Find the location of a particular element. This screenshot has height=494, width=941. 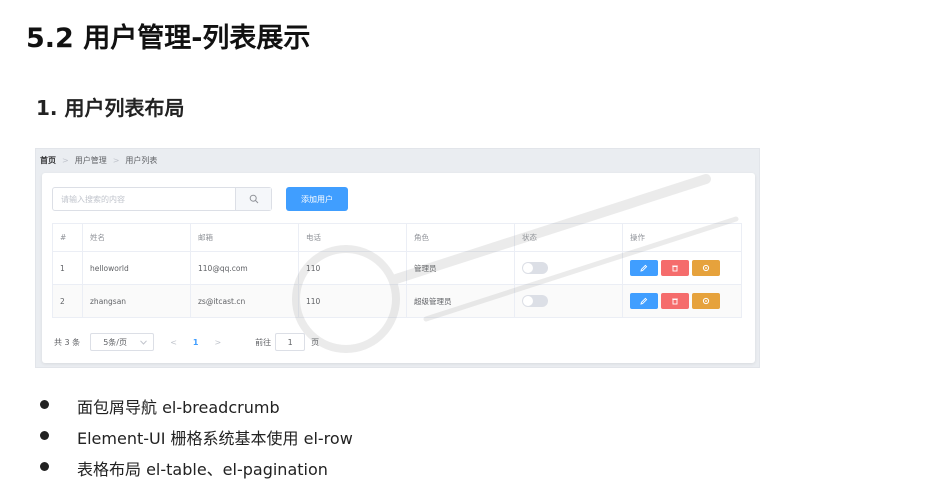

column-header-name: 姓名 is located at coordinates (136, 237).